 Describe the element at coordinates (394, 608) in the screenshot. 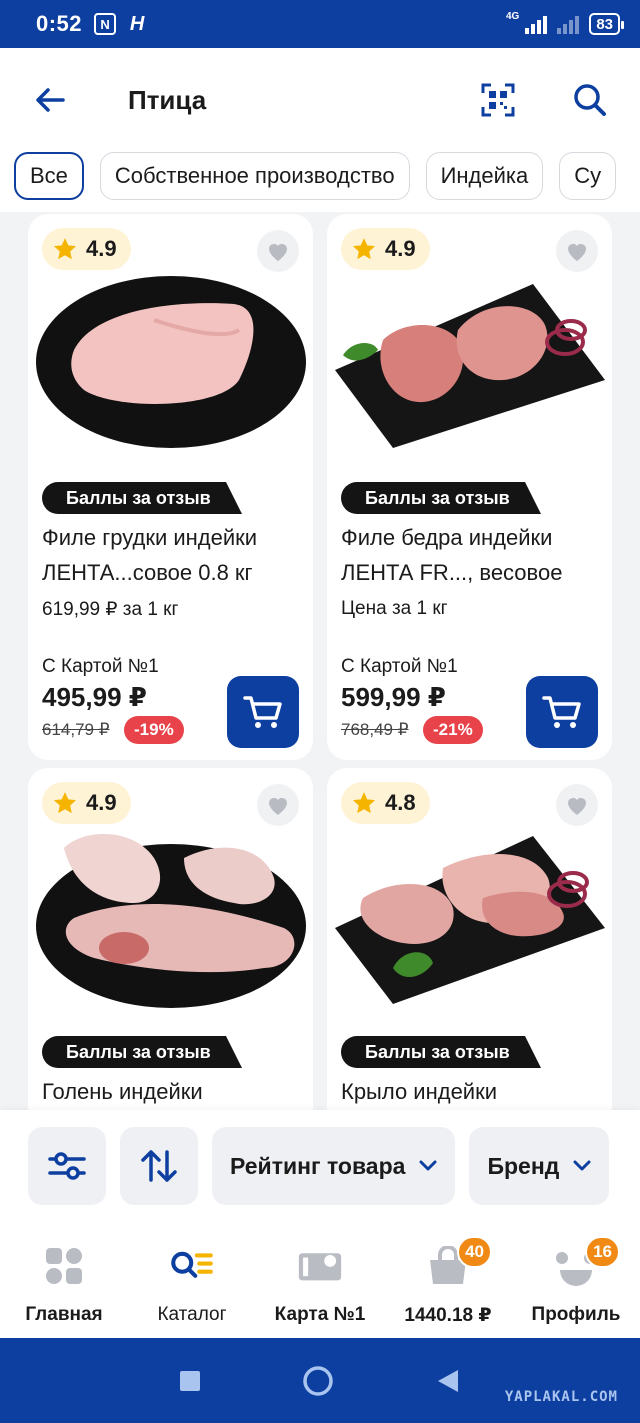

I see `unit-price: Цена за 1 кг` at that location.